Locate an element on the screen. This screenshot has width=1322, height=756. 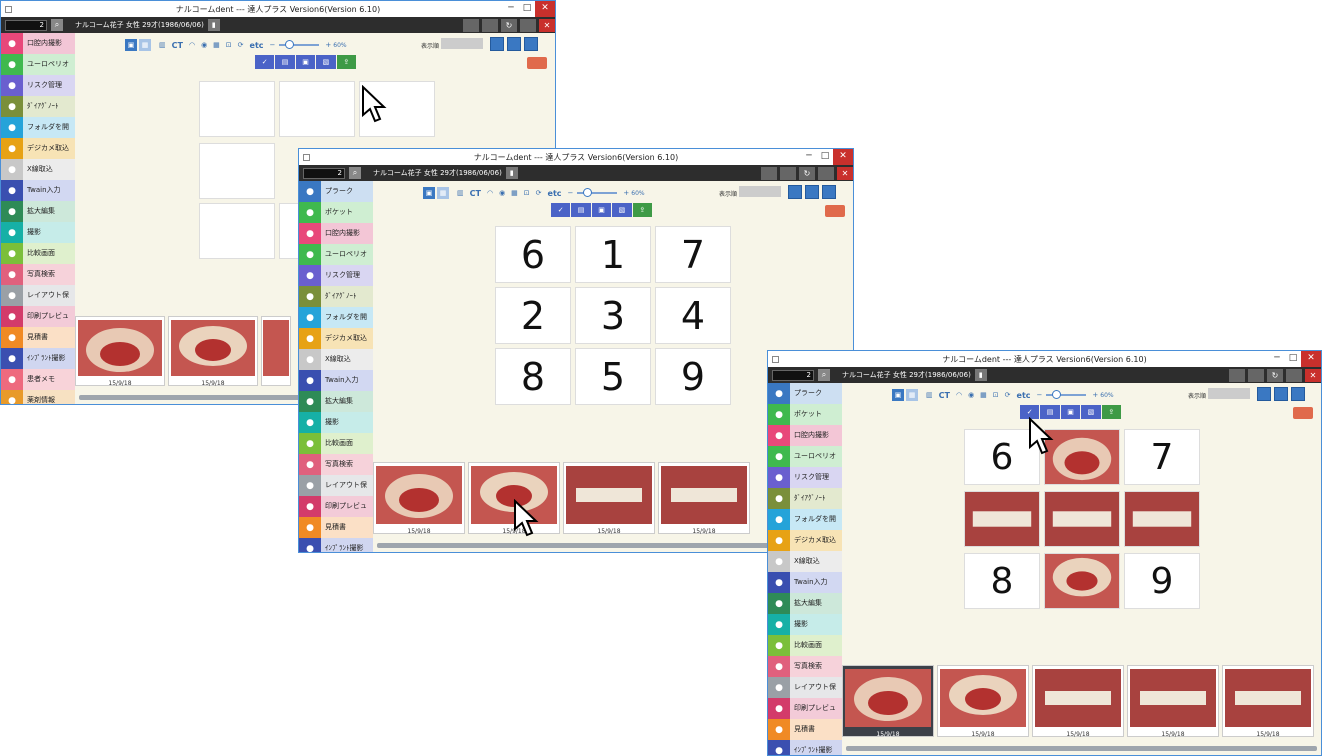
sidebar-item: ● X線取込 is located at coordinates (336, 359).